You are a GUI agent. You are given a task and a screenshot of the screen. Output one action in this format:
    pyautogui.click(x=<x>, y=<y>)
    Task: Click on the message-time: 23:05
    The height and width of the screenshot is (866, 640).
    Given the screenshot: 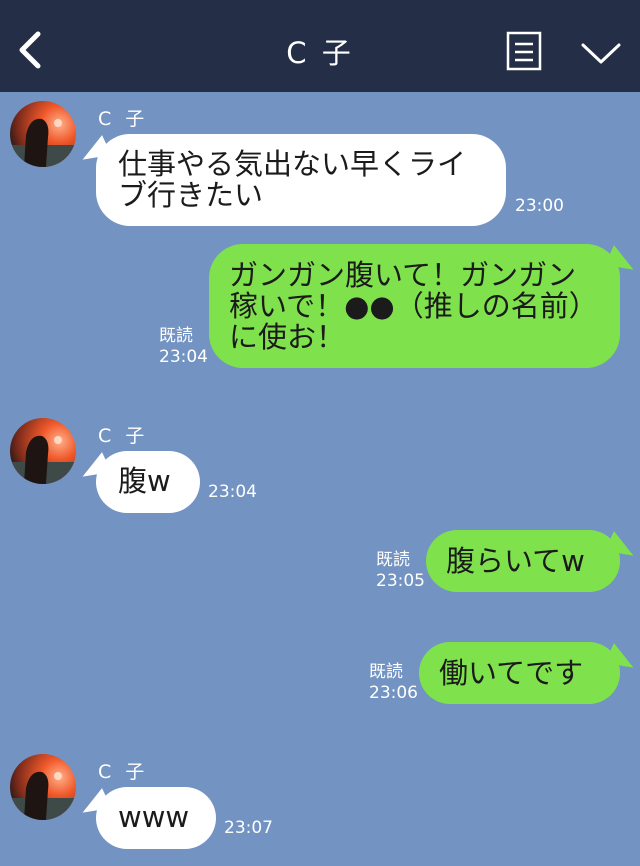 What is the action you would take?
    pyautogui.click(x=400, y=581)
    